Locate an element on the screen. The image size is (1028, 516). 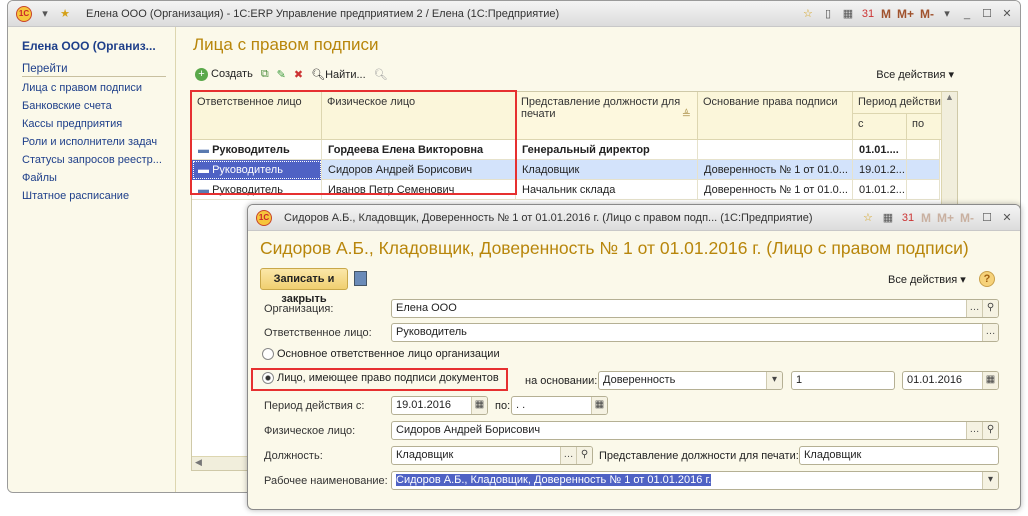
sort-icon: ≜ is located at coordinates (686, 115).